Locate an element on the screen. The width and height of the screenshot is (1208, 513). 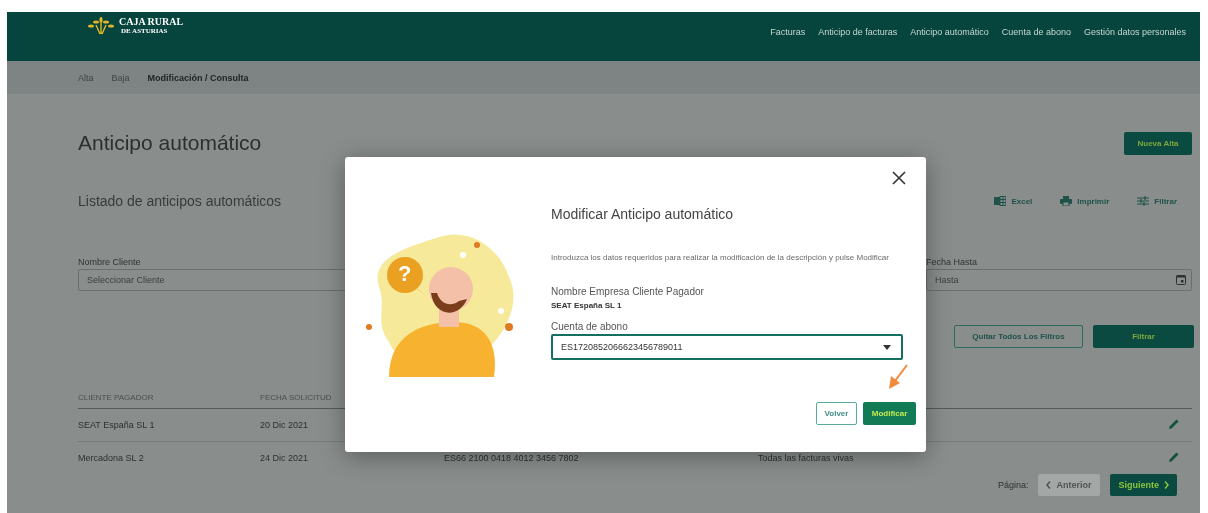
table-cell-text: 20 Dic 2021 is located at coordinates (285, 425).